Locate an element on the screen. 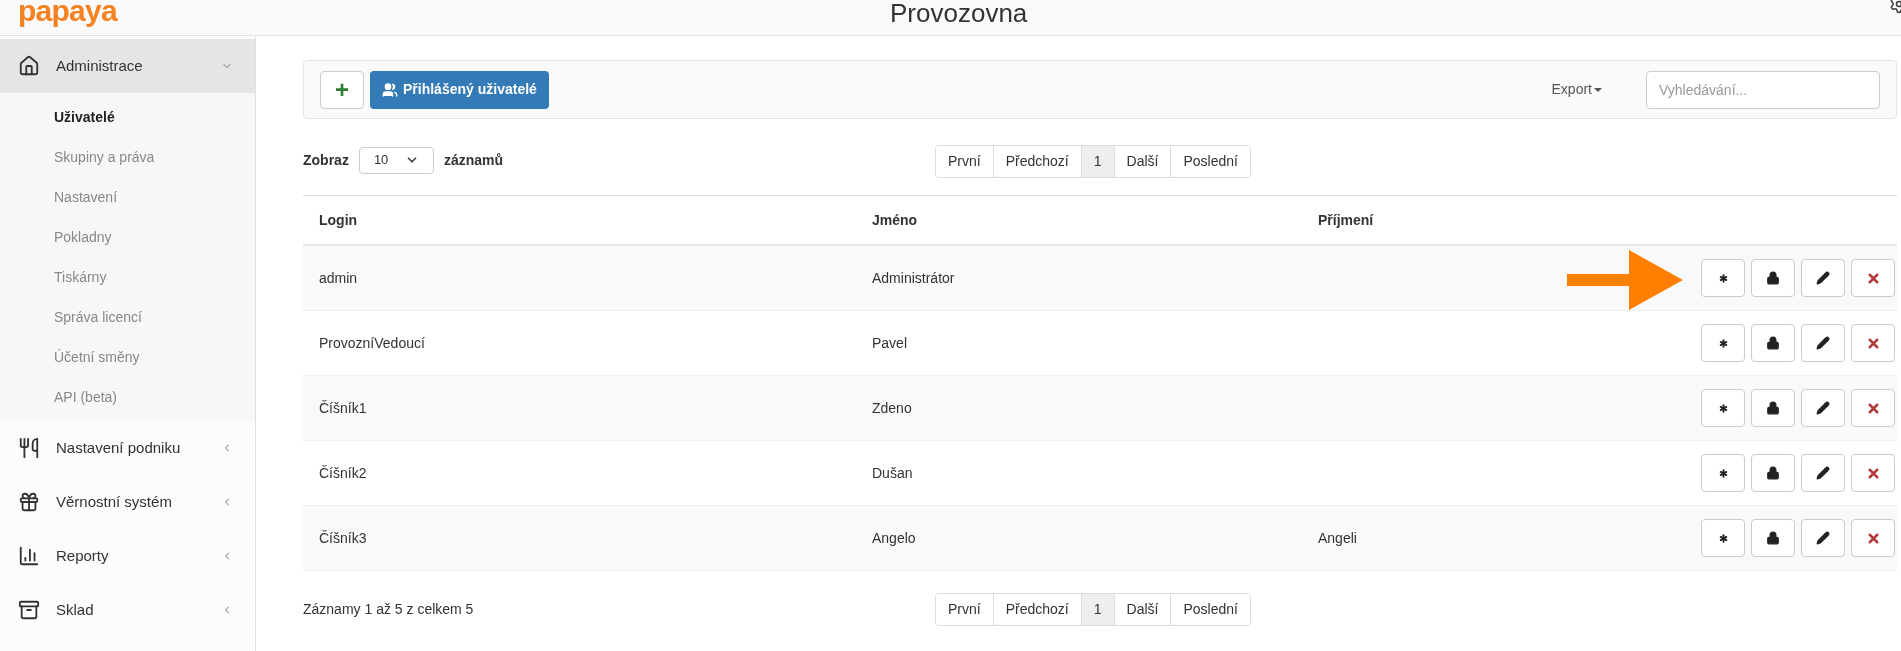 The height and width of the screenshot is (651, 1901). length-label: záznamů is located at coordinates (473, 160).